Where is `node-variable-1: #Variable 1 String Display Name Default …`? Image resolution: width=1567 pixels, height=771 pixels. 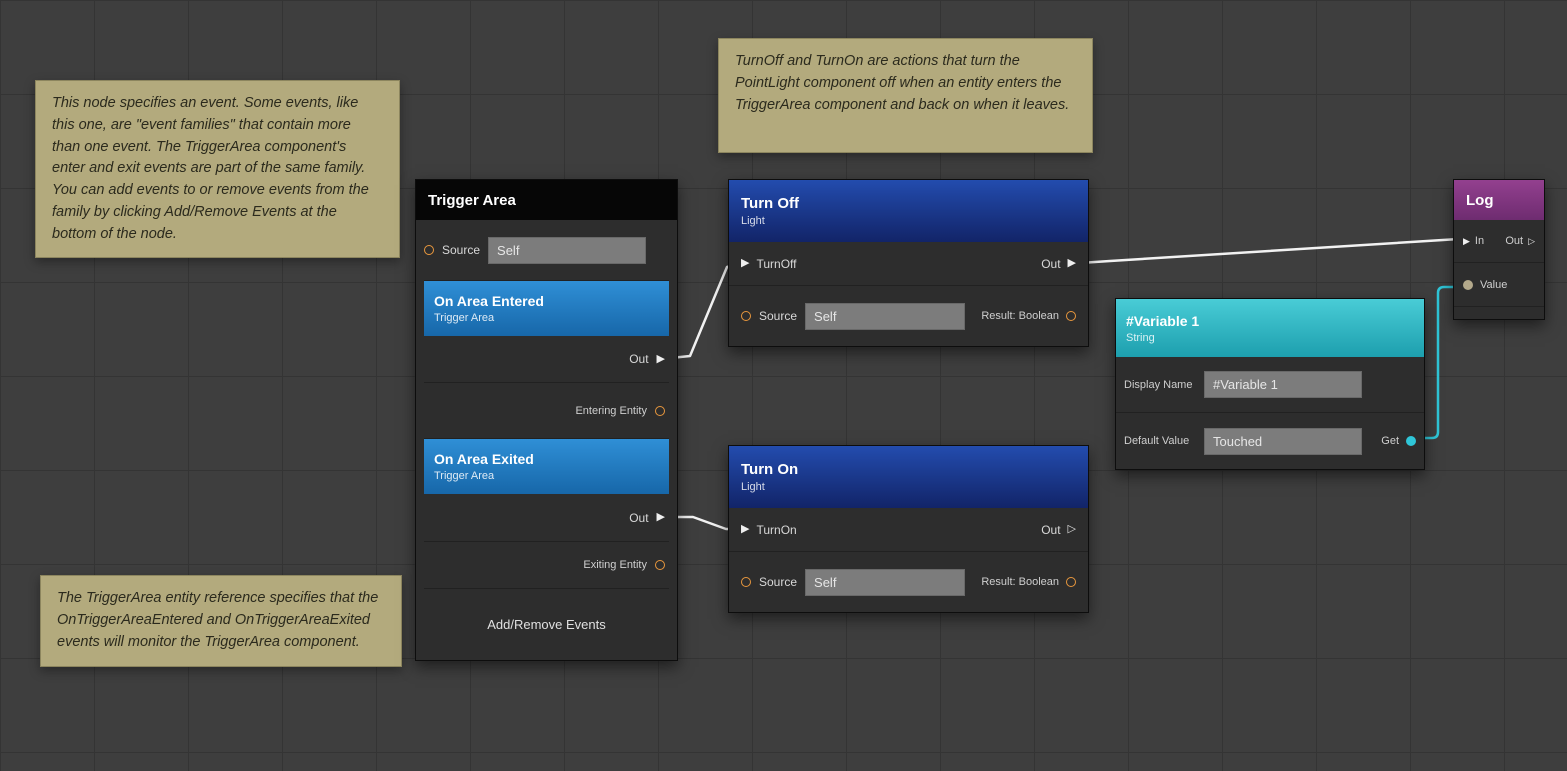 node-variable-1: #Variable 1 String Display Name Default … is located at coordinates (1270, 384).